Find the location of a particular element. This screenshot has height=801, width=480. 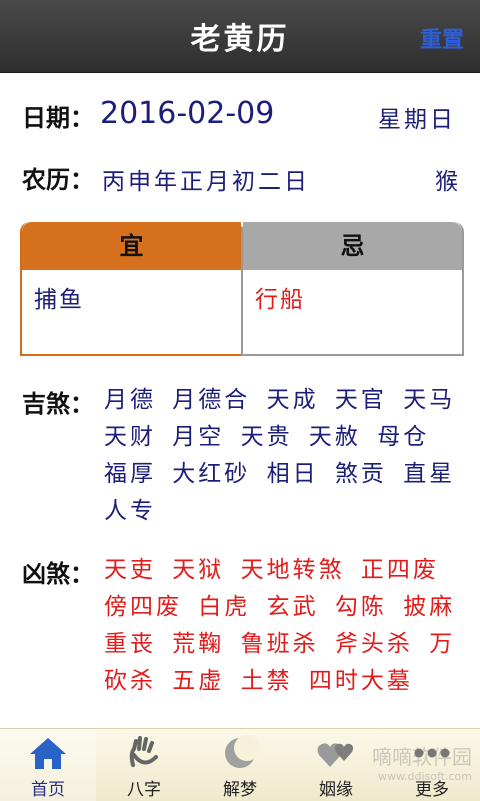

tab-label: 八字 is located at coordinates (144, 790).